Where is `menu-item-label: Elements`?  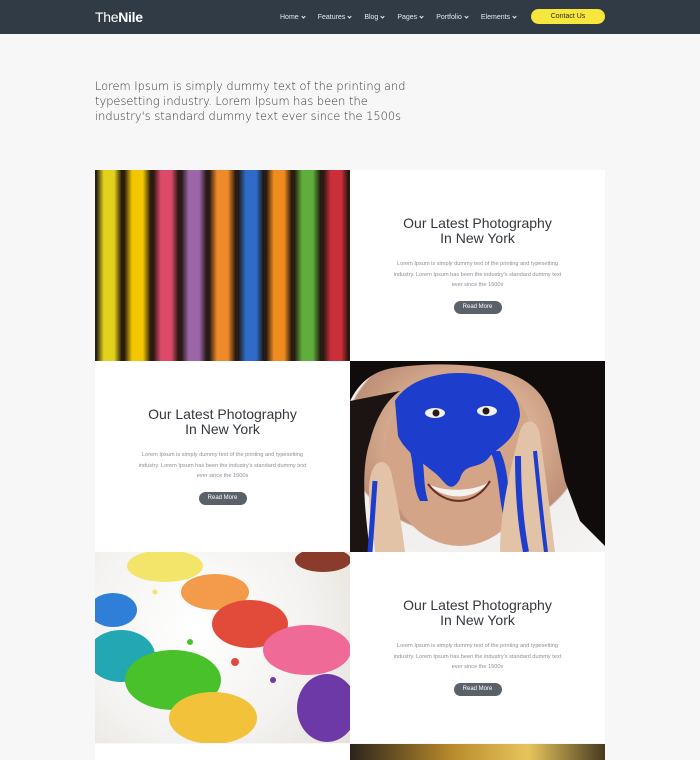 menu-item-label: Elements is located at coordinates (495, 17).